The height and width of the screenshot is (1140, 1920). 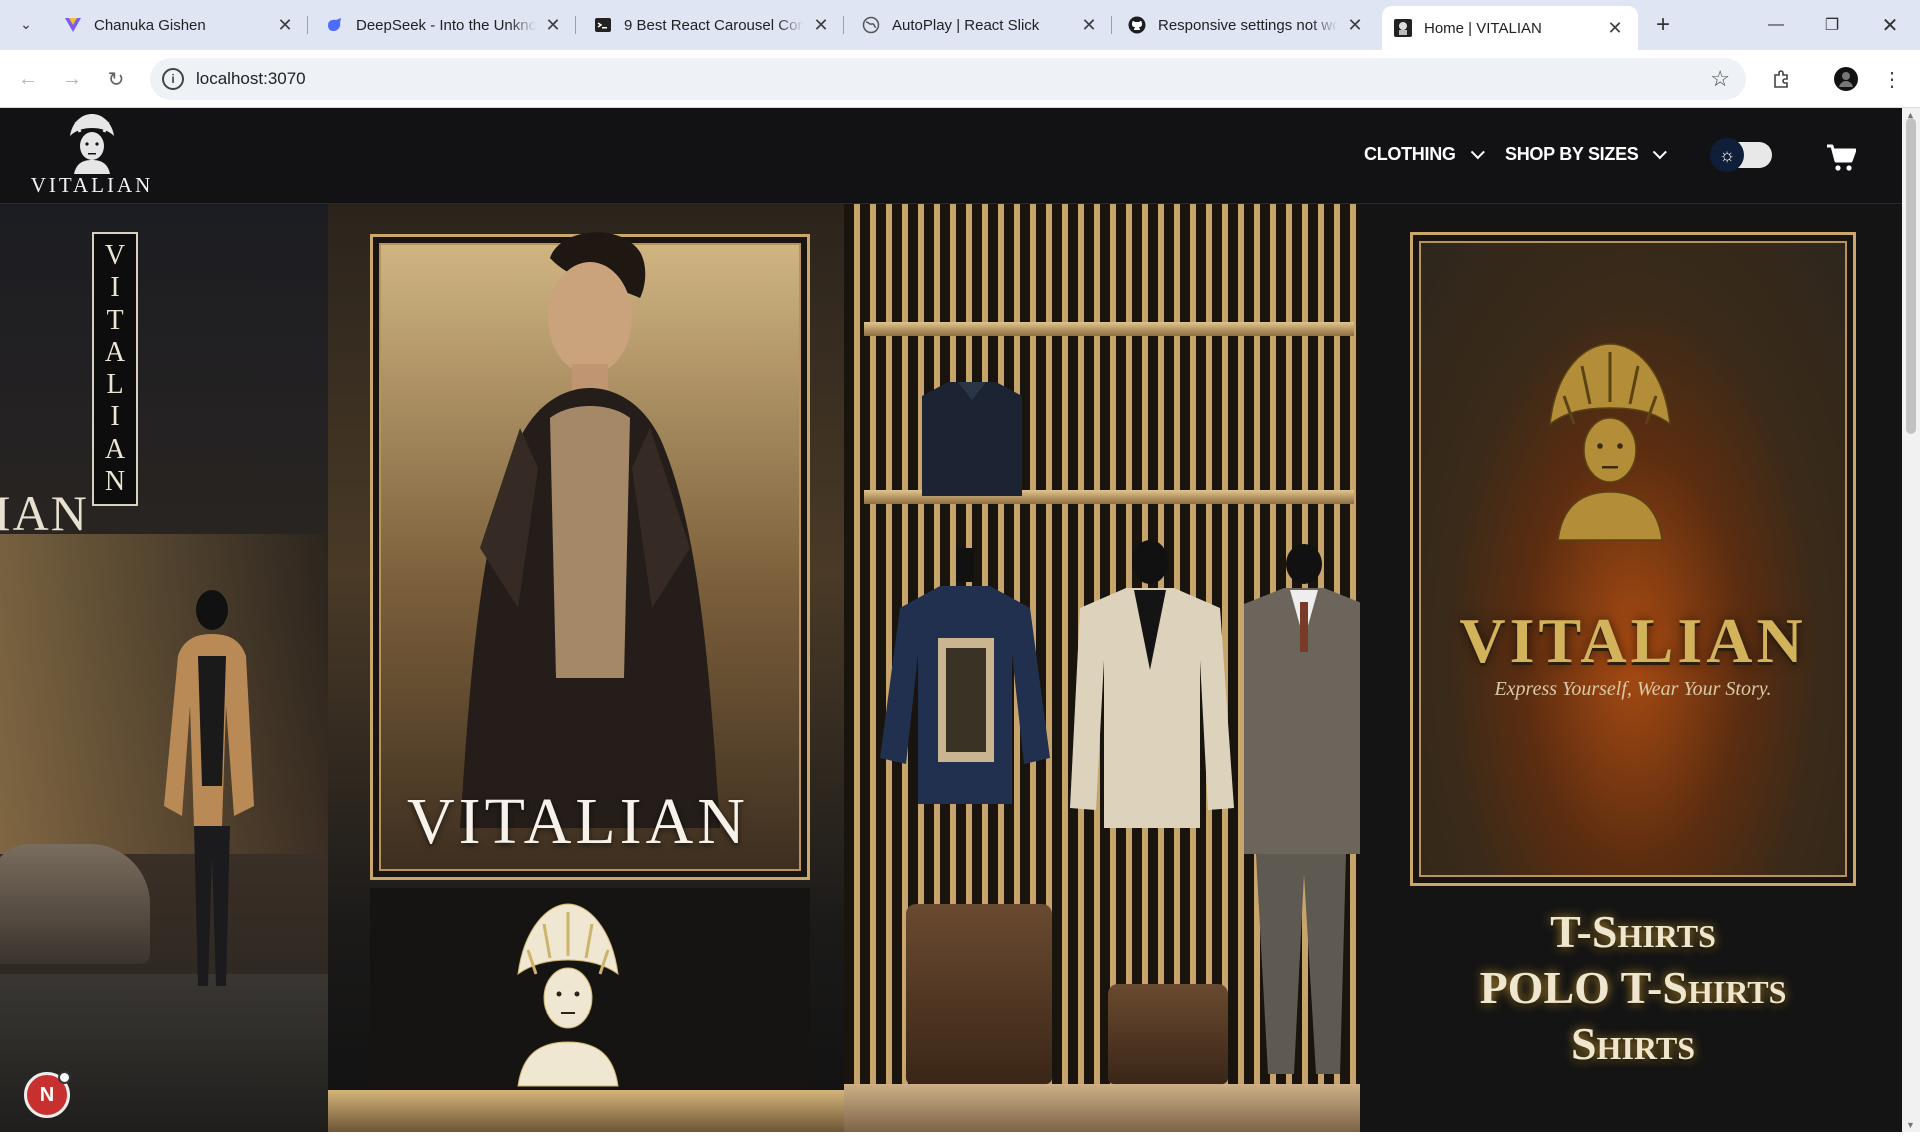 What do you see at coordinates (1776, 25) in the screenshot?
I see `minimize-icon: —` at bounding box center [1776, 25].